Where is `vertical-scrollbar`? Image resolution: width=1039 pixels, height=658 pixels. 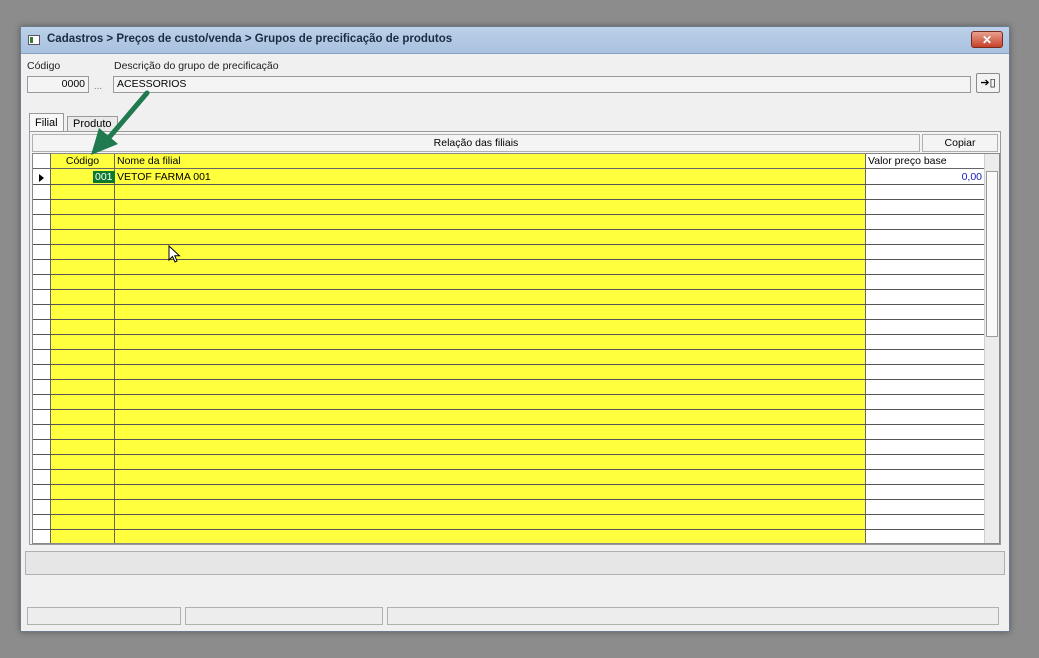
vertical-scrollbar is located at coordinates (991, 348).